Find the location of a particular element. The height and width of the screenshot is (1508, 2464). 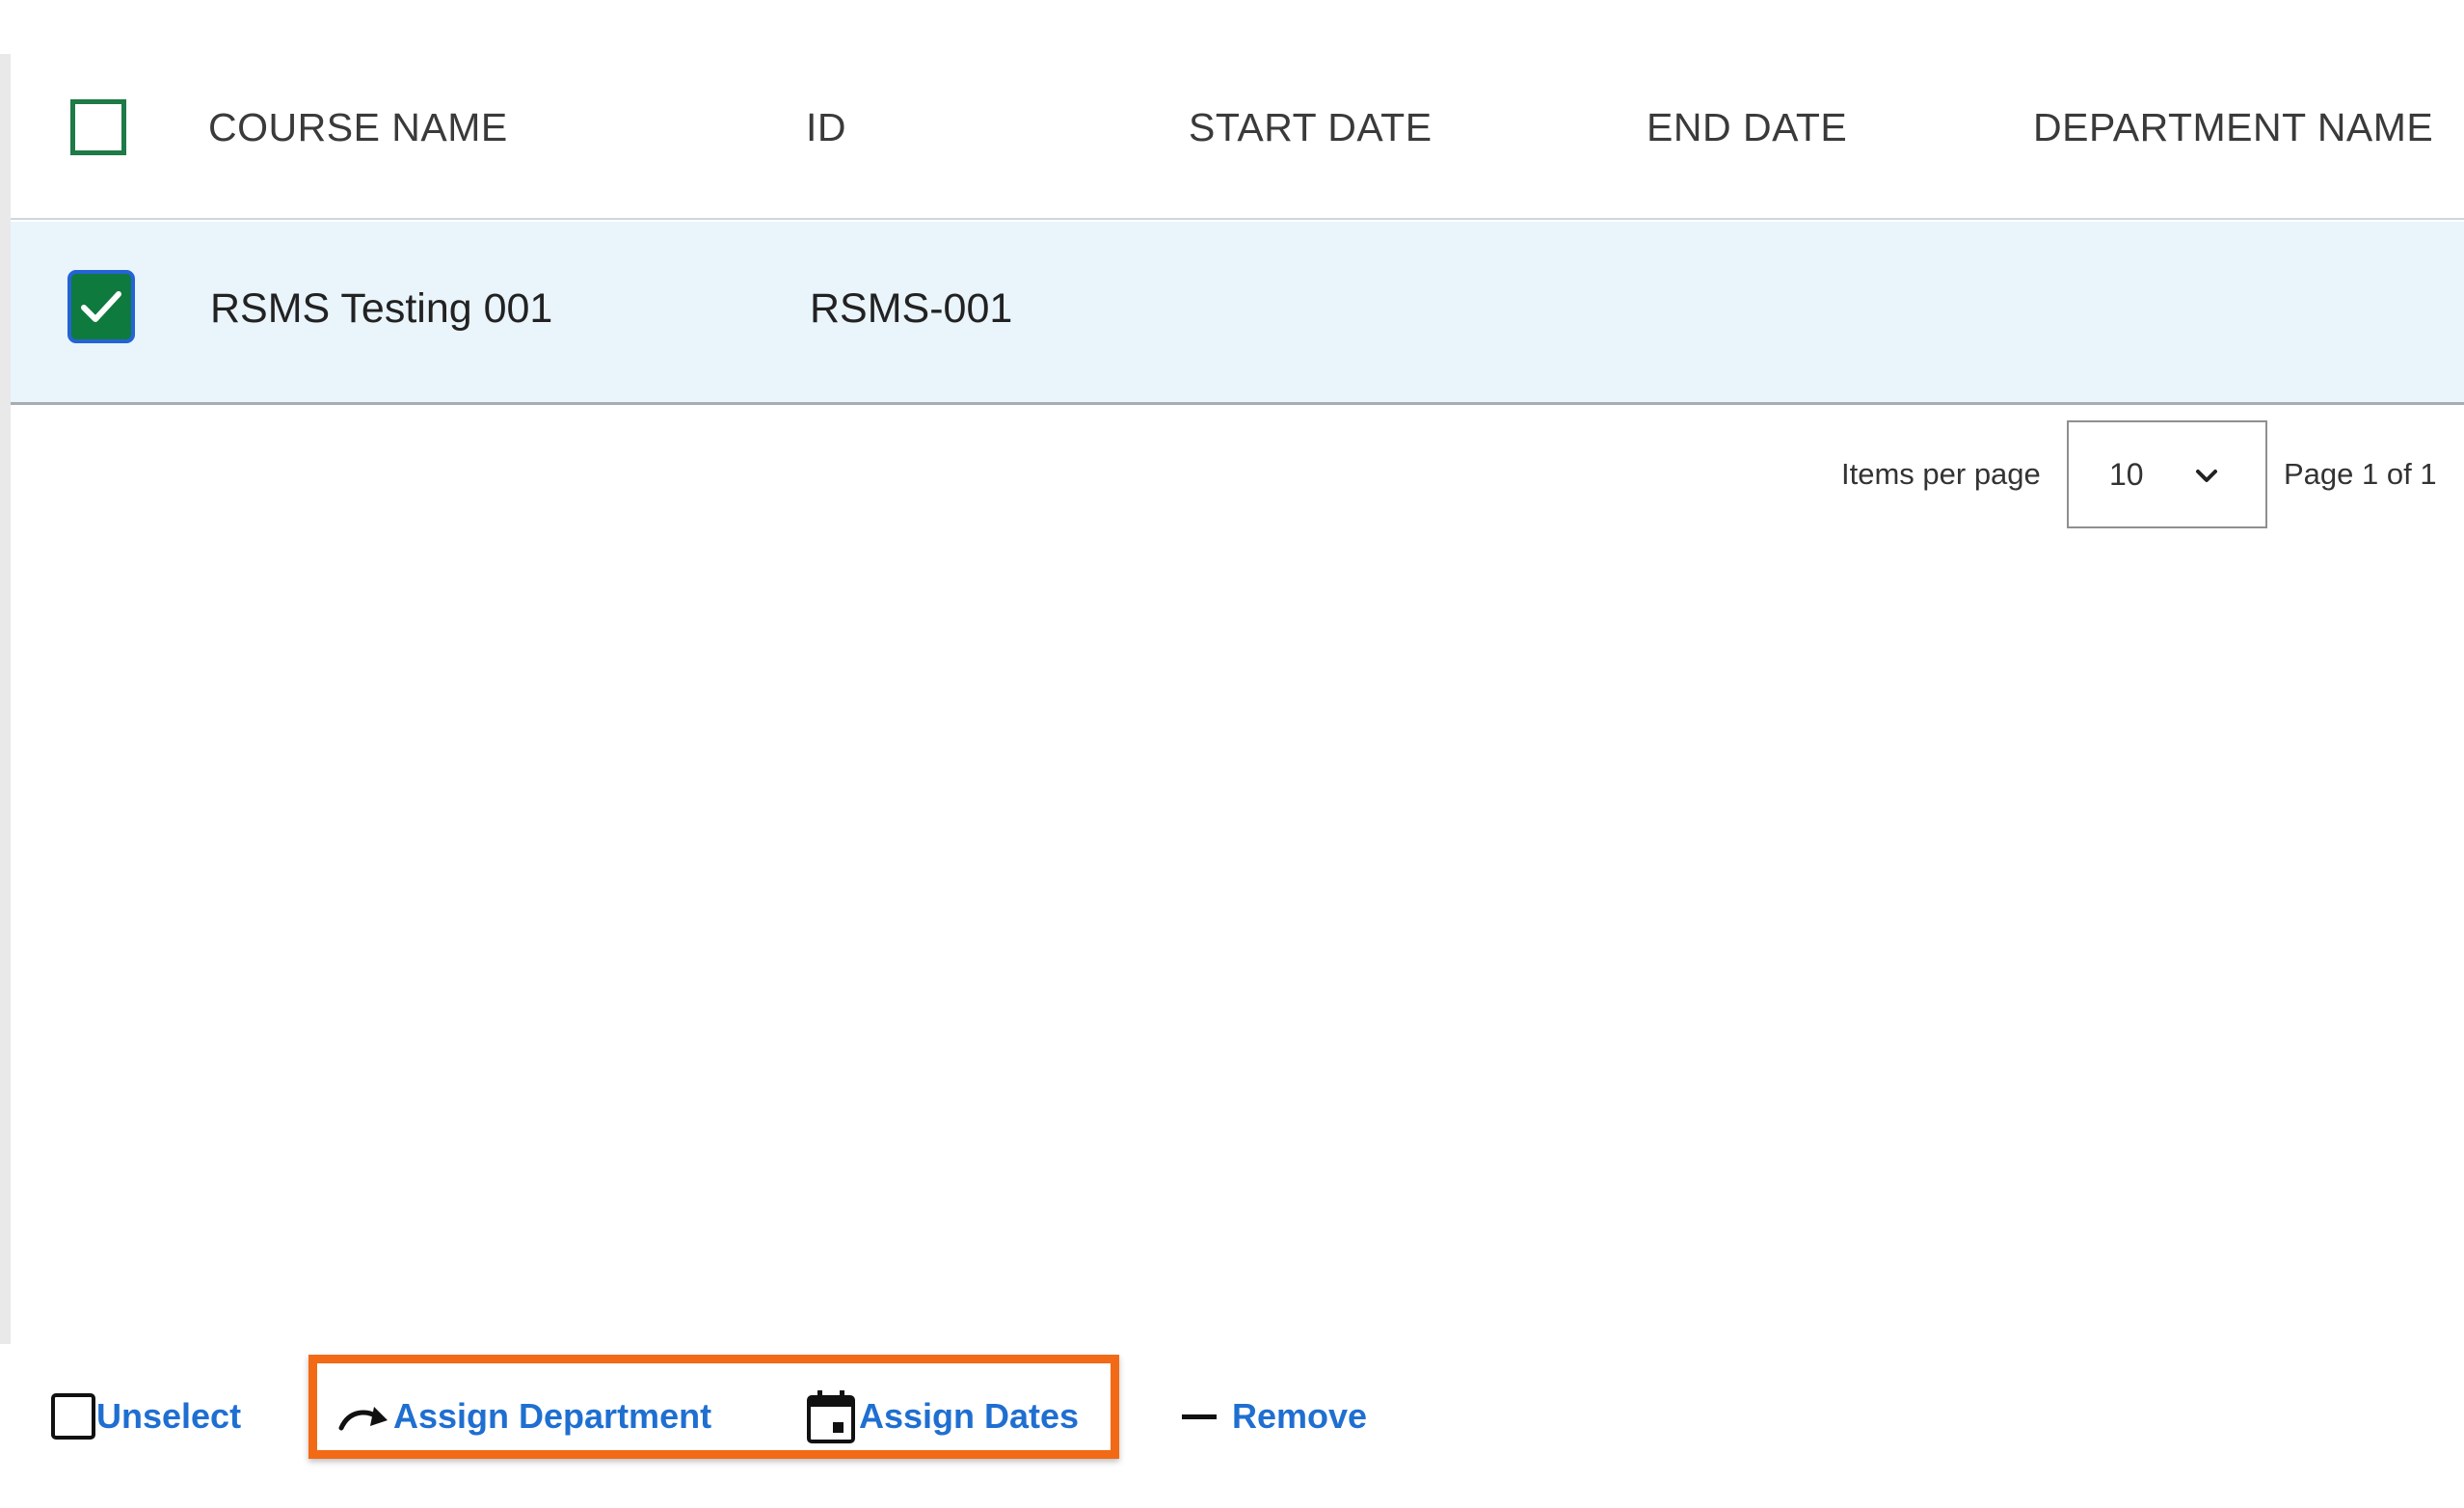

assign-dates-label: Assign Dates is located at coordinates (970, 1416).